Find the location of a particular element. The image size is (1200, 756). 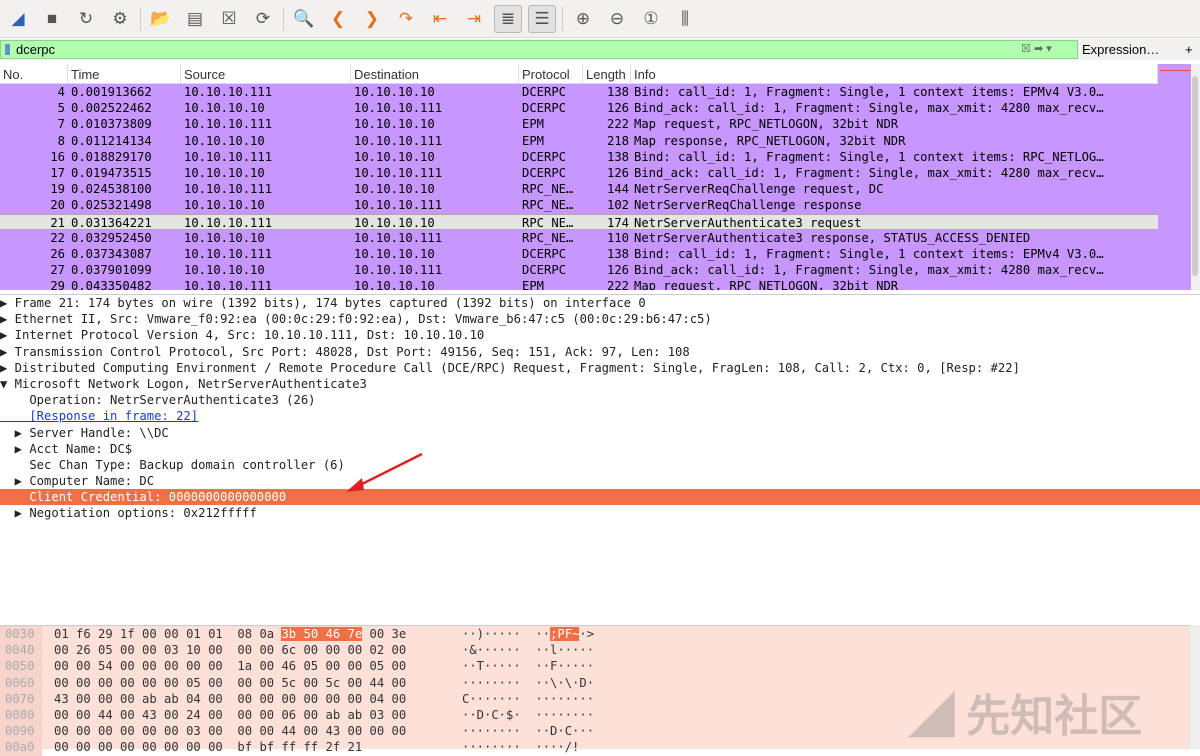

packet-cell: NetrServerReqChallenge request, DC is located at coordinates (759, 189).